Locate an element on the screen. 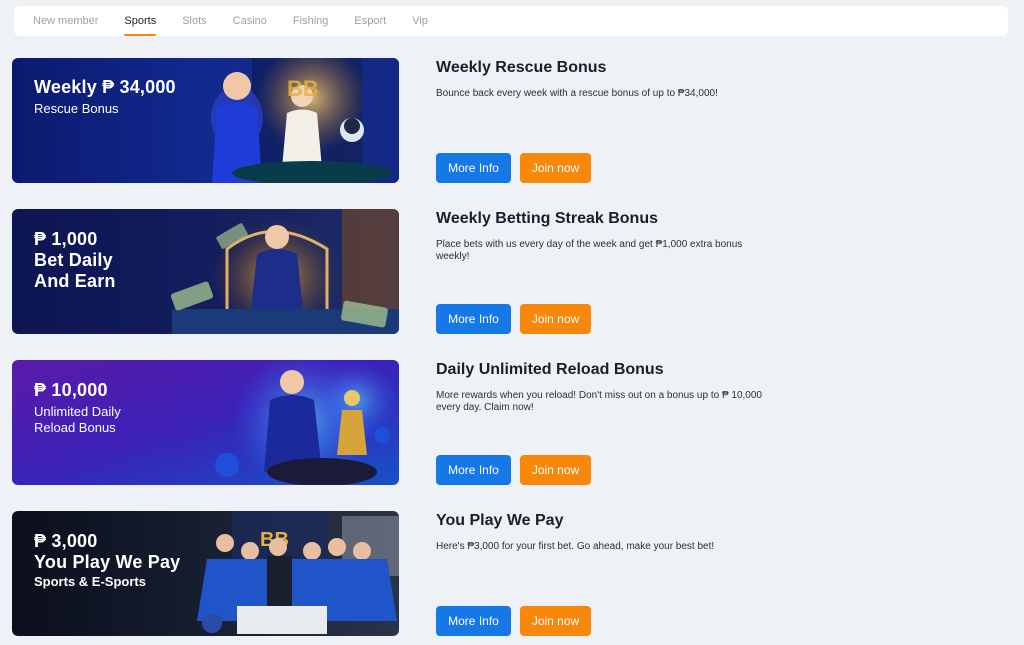 This screenshot has width=1024, height=645. banner-headline: ₱ 3,000 is located at coordinates (66, 541).